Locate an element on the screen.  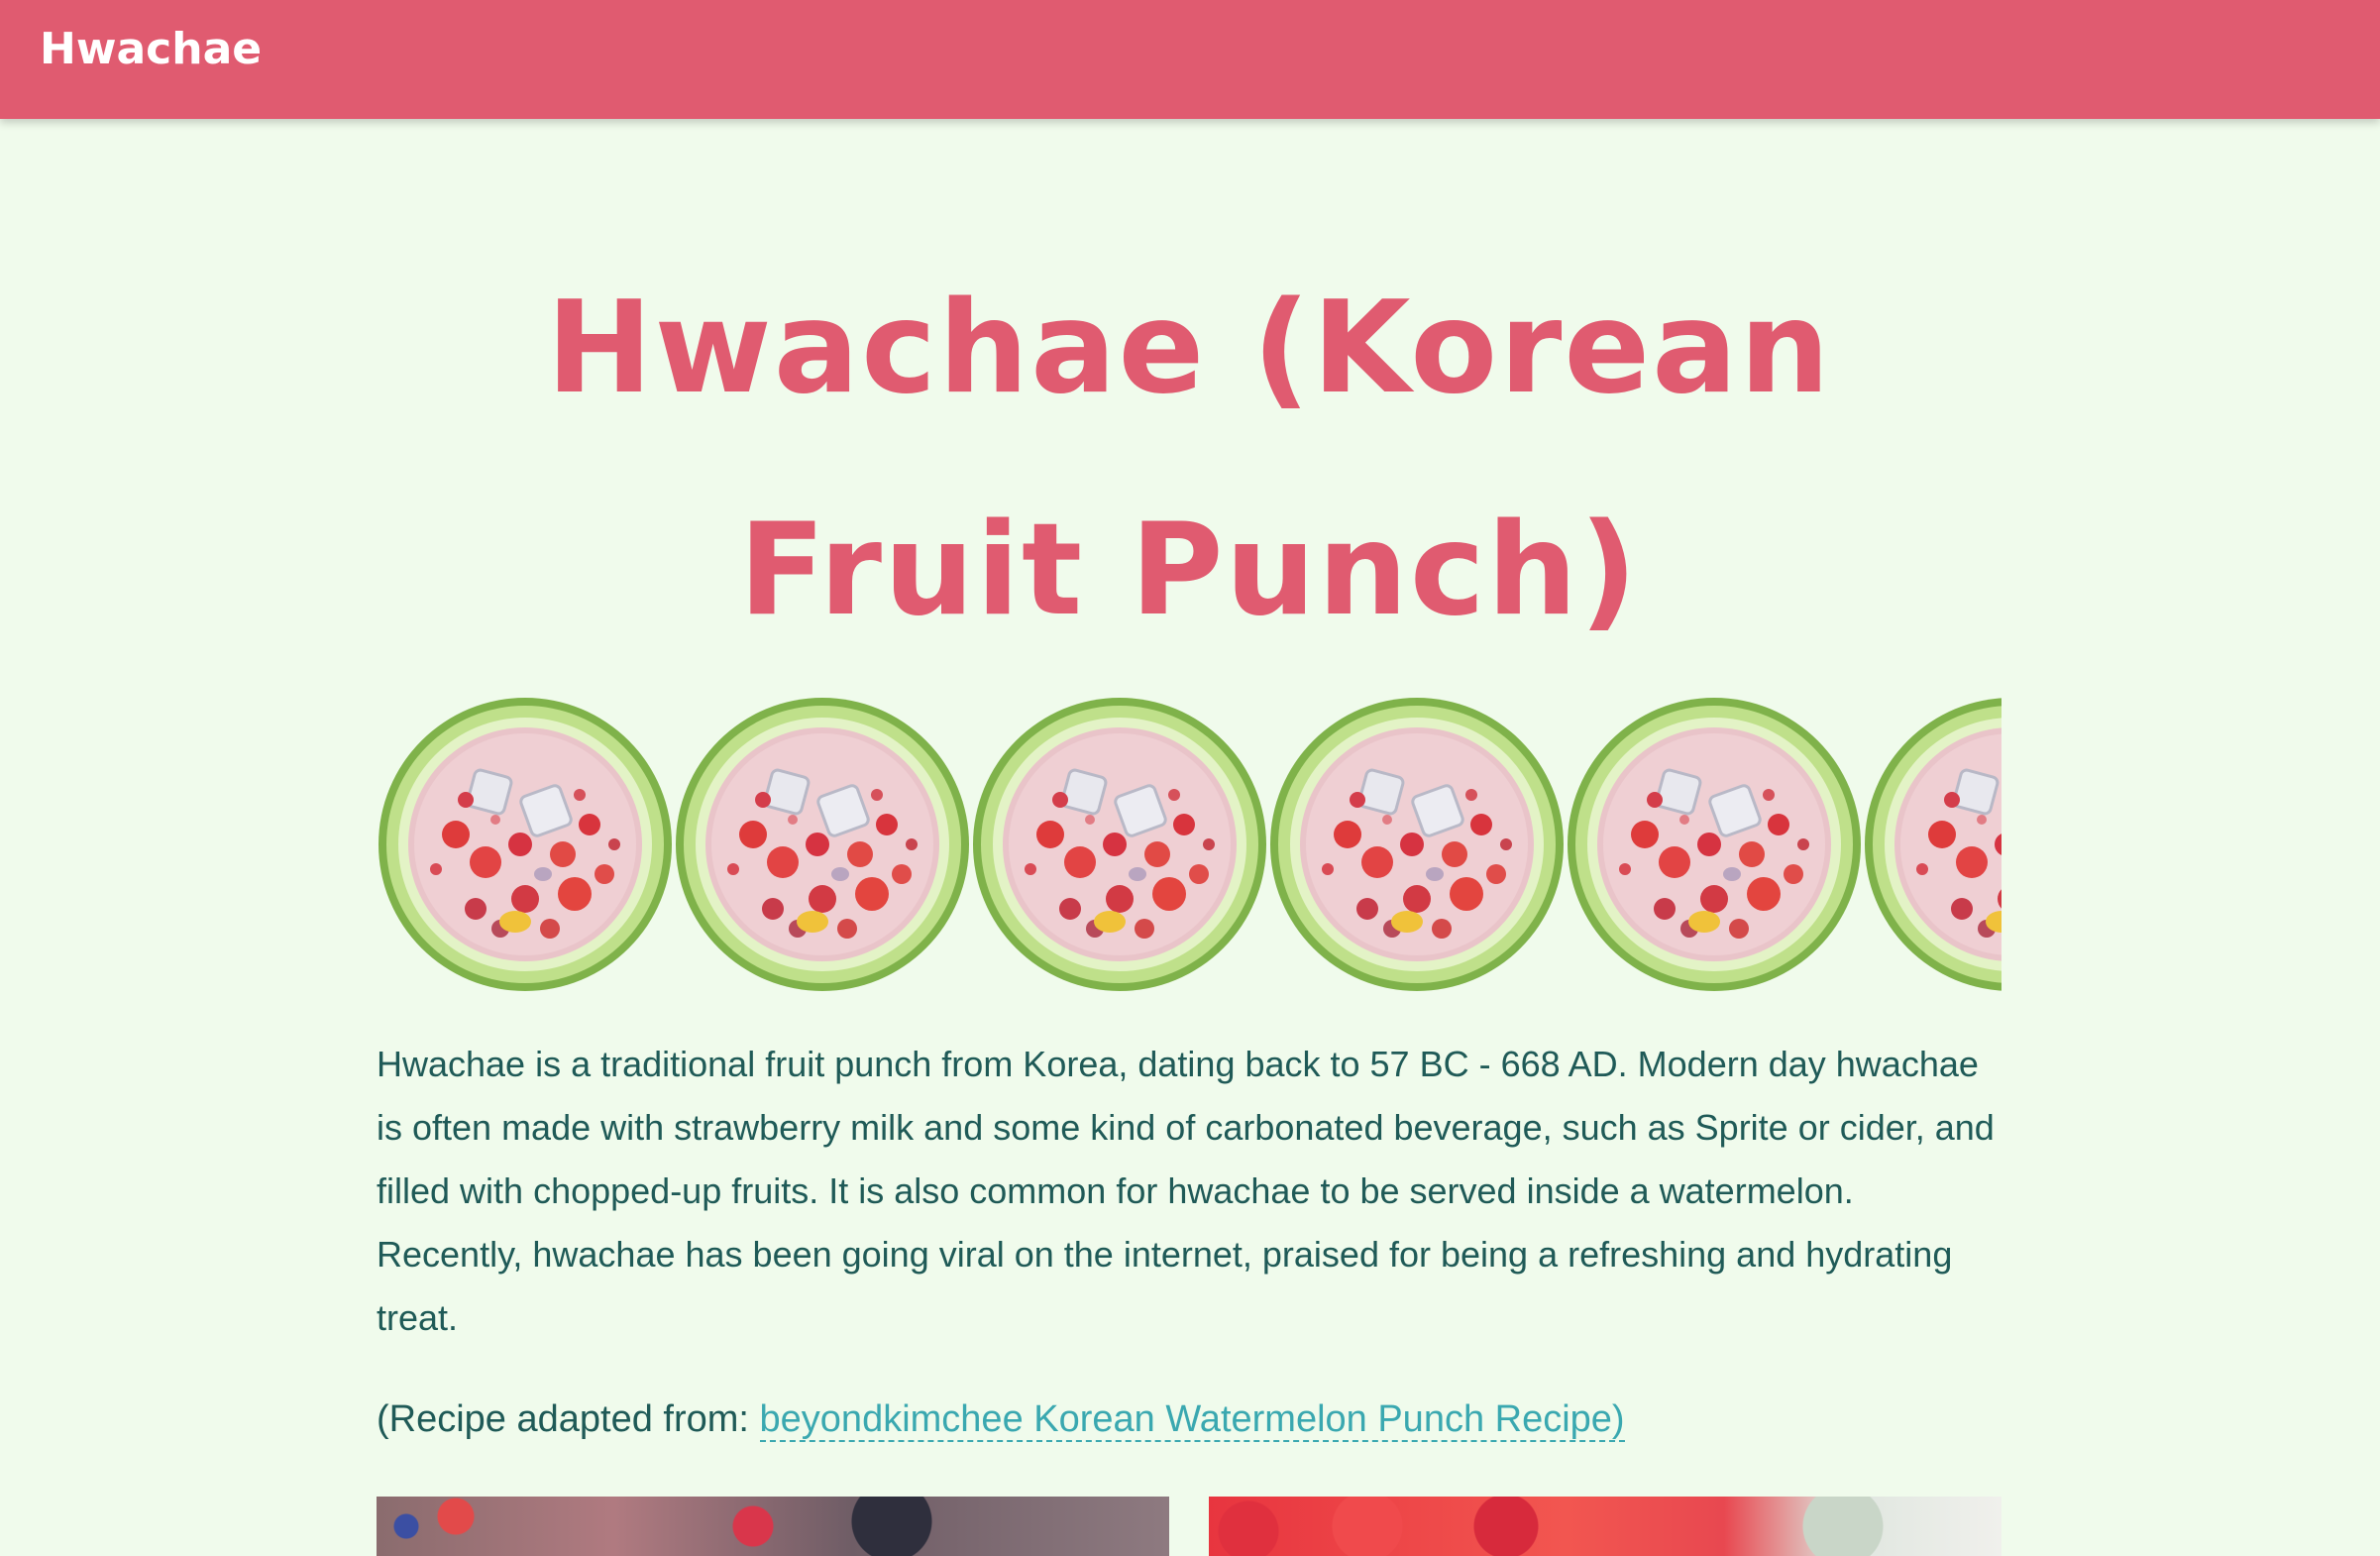
hwachae-image-strip is located at coordinates (1189, 844).